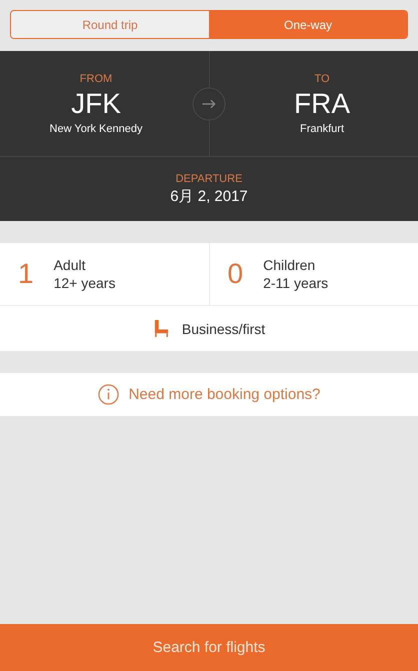 This screenshot has width=418, height=671. Describe the element at coordinates (96, 128) in the screenshot. I see `airport-city: New York Kennedy` at that location.